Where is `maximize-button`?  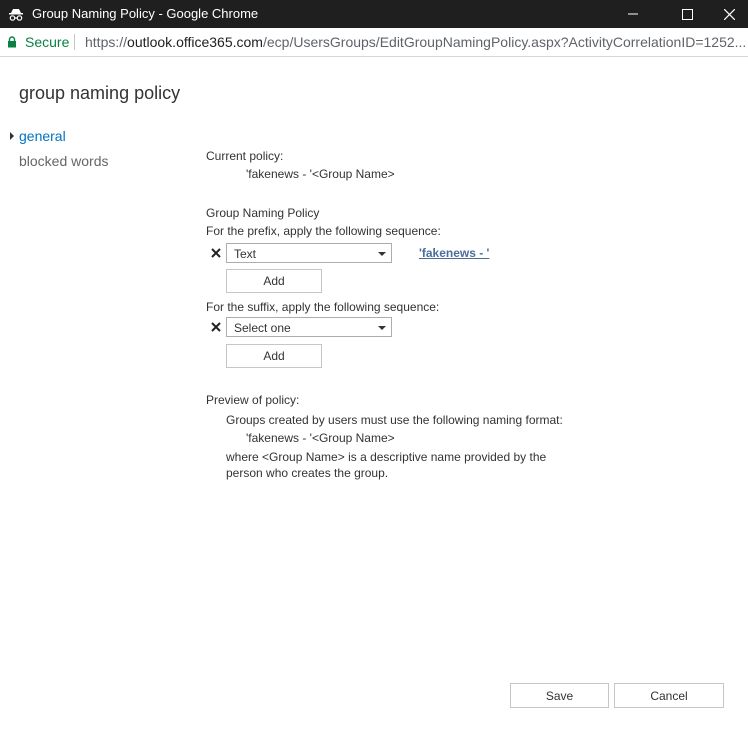
maximize-button is located at coordinates (687, 14).